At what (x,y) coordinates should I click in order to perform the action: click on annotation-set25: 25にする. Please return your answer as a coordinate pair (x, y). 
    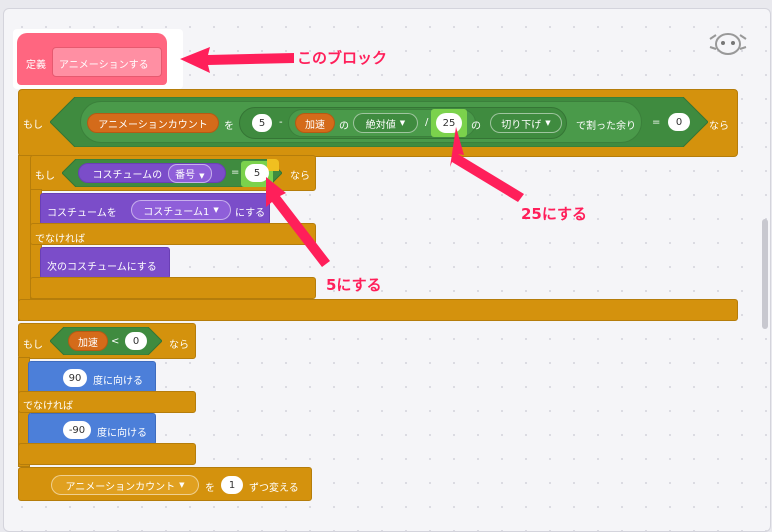
    Looking at the image, I should click on (554, 214).